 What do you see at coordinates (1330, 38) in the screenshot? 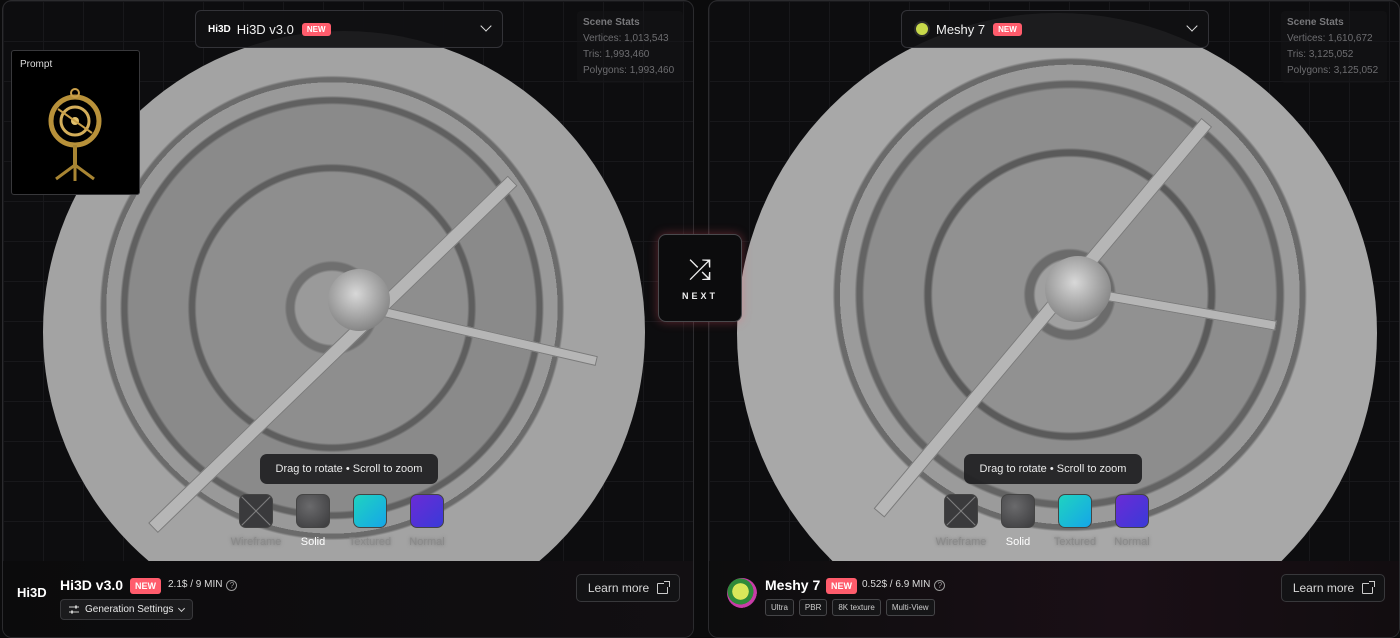
I see `right-stats-vertices: Vertices: 1,610,672` at bounding box center [1330, 38].